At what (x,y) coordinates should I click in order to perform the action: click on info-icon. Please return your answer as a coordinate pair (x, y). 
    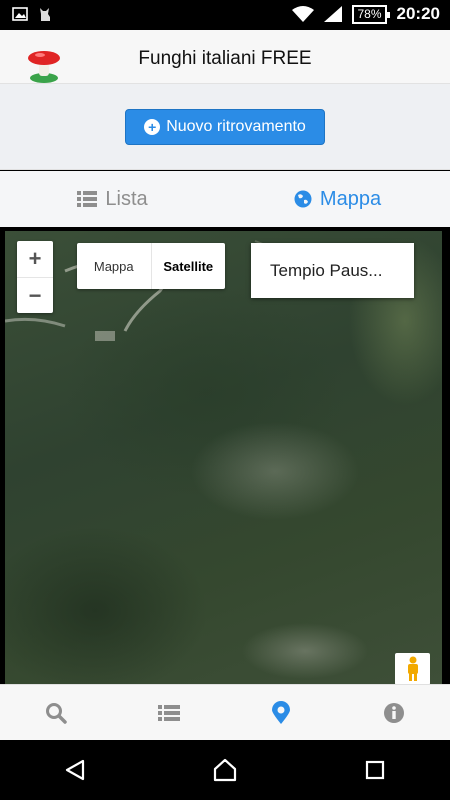
    Looking at the image, I should click on (393, 712).